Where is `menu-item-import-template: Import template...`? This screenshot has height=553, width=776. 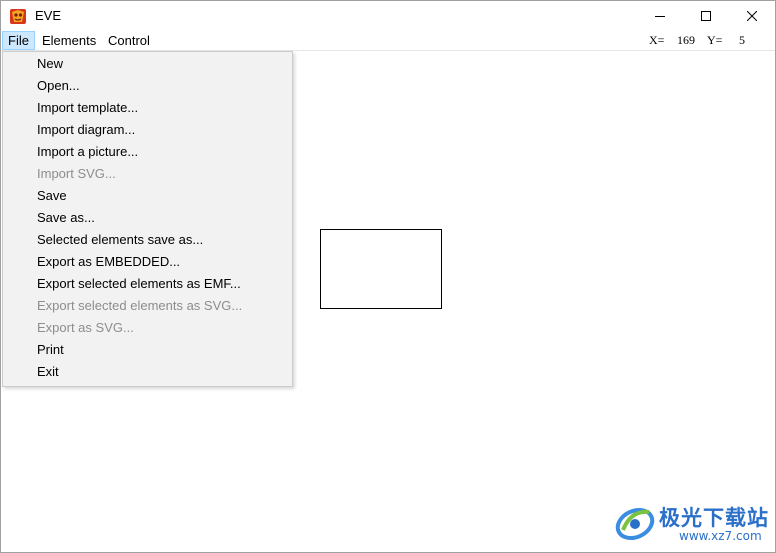 menu-item-import-template: Import template... is located at coordinates (147, 108).